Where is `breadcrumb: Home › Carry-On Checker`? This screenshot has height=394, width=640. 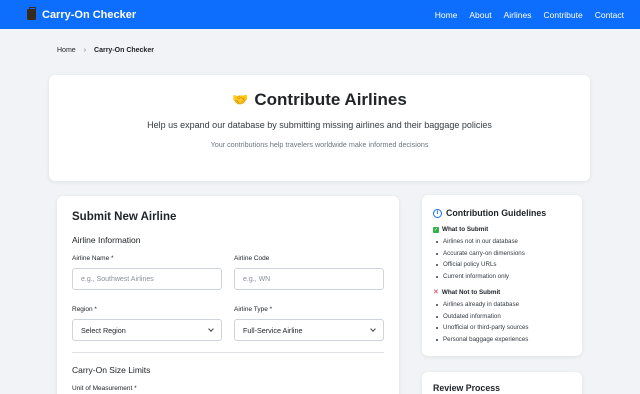
breadcrumb: Home › Carry-On Checker is located at coordinates (105, 50).